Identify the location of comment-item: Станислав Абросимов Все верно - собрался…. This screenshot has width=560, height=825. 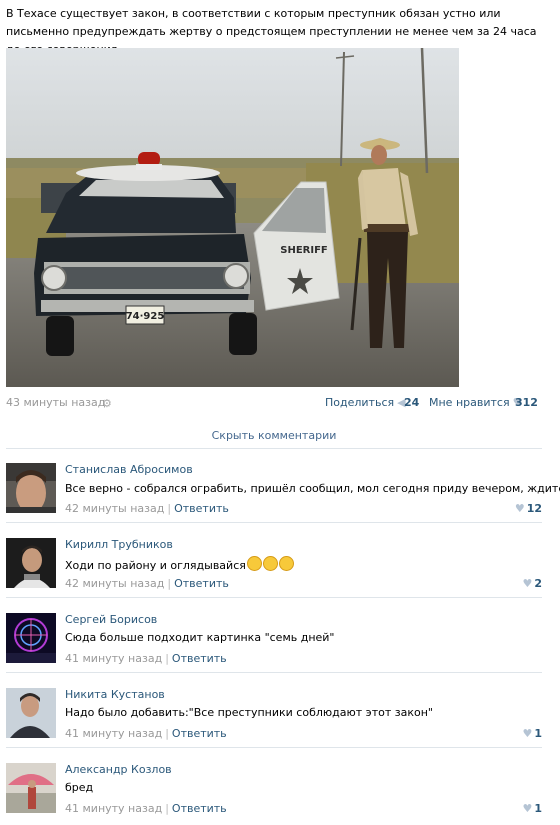
(283, 486).